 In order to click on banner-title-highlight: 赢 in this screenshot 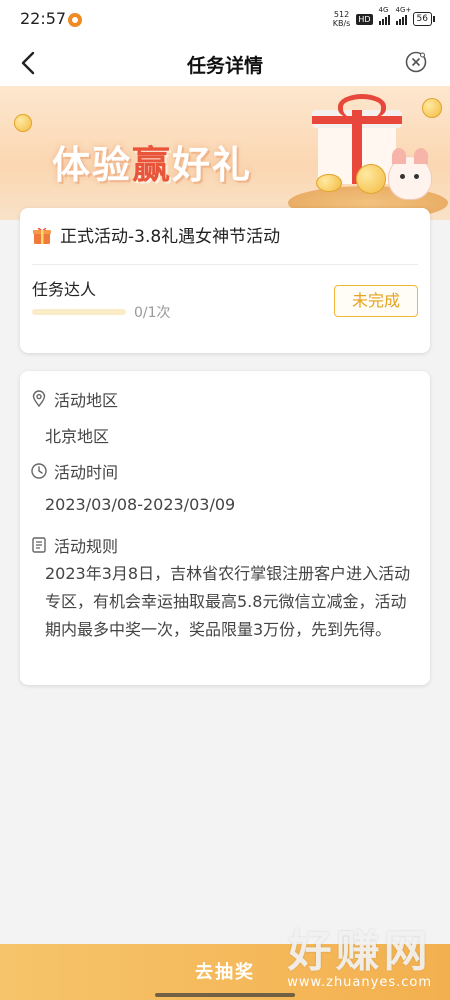, I will do `click(152, 165)`.